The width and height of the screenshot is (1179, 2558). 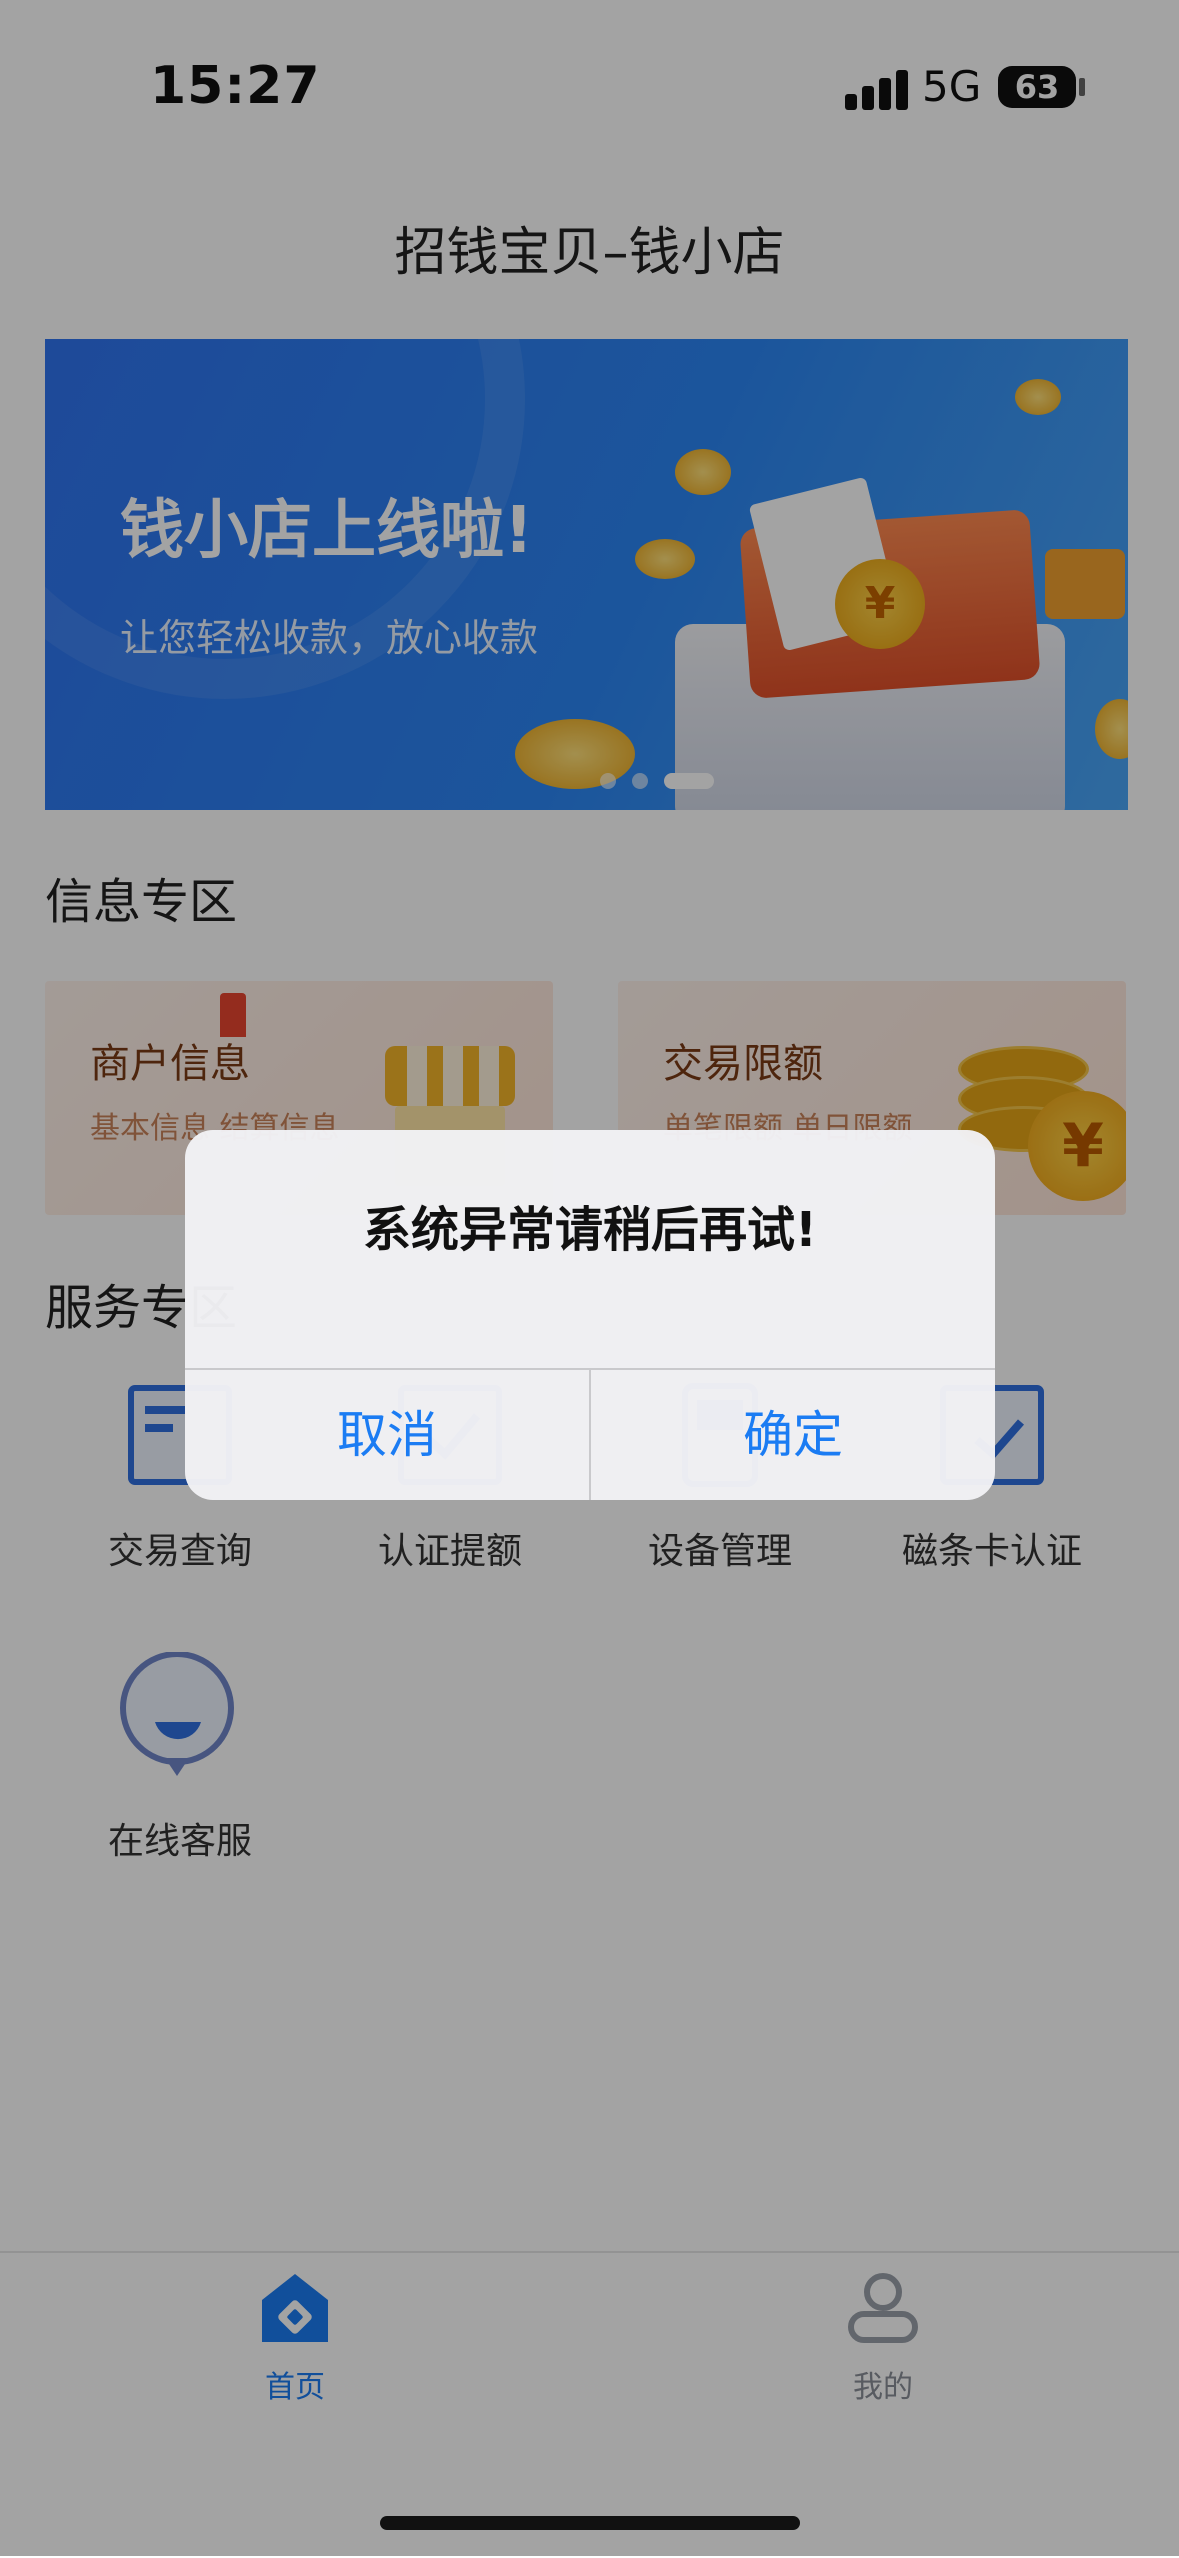 What do you see at coordinates (387, 1435) in the screenshot?
I see `cancel-button: 取消` at bounding box center [387, 1435].